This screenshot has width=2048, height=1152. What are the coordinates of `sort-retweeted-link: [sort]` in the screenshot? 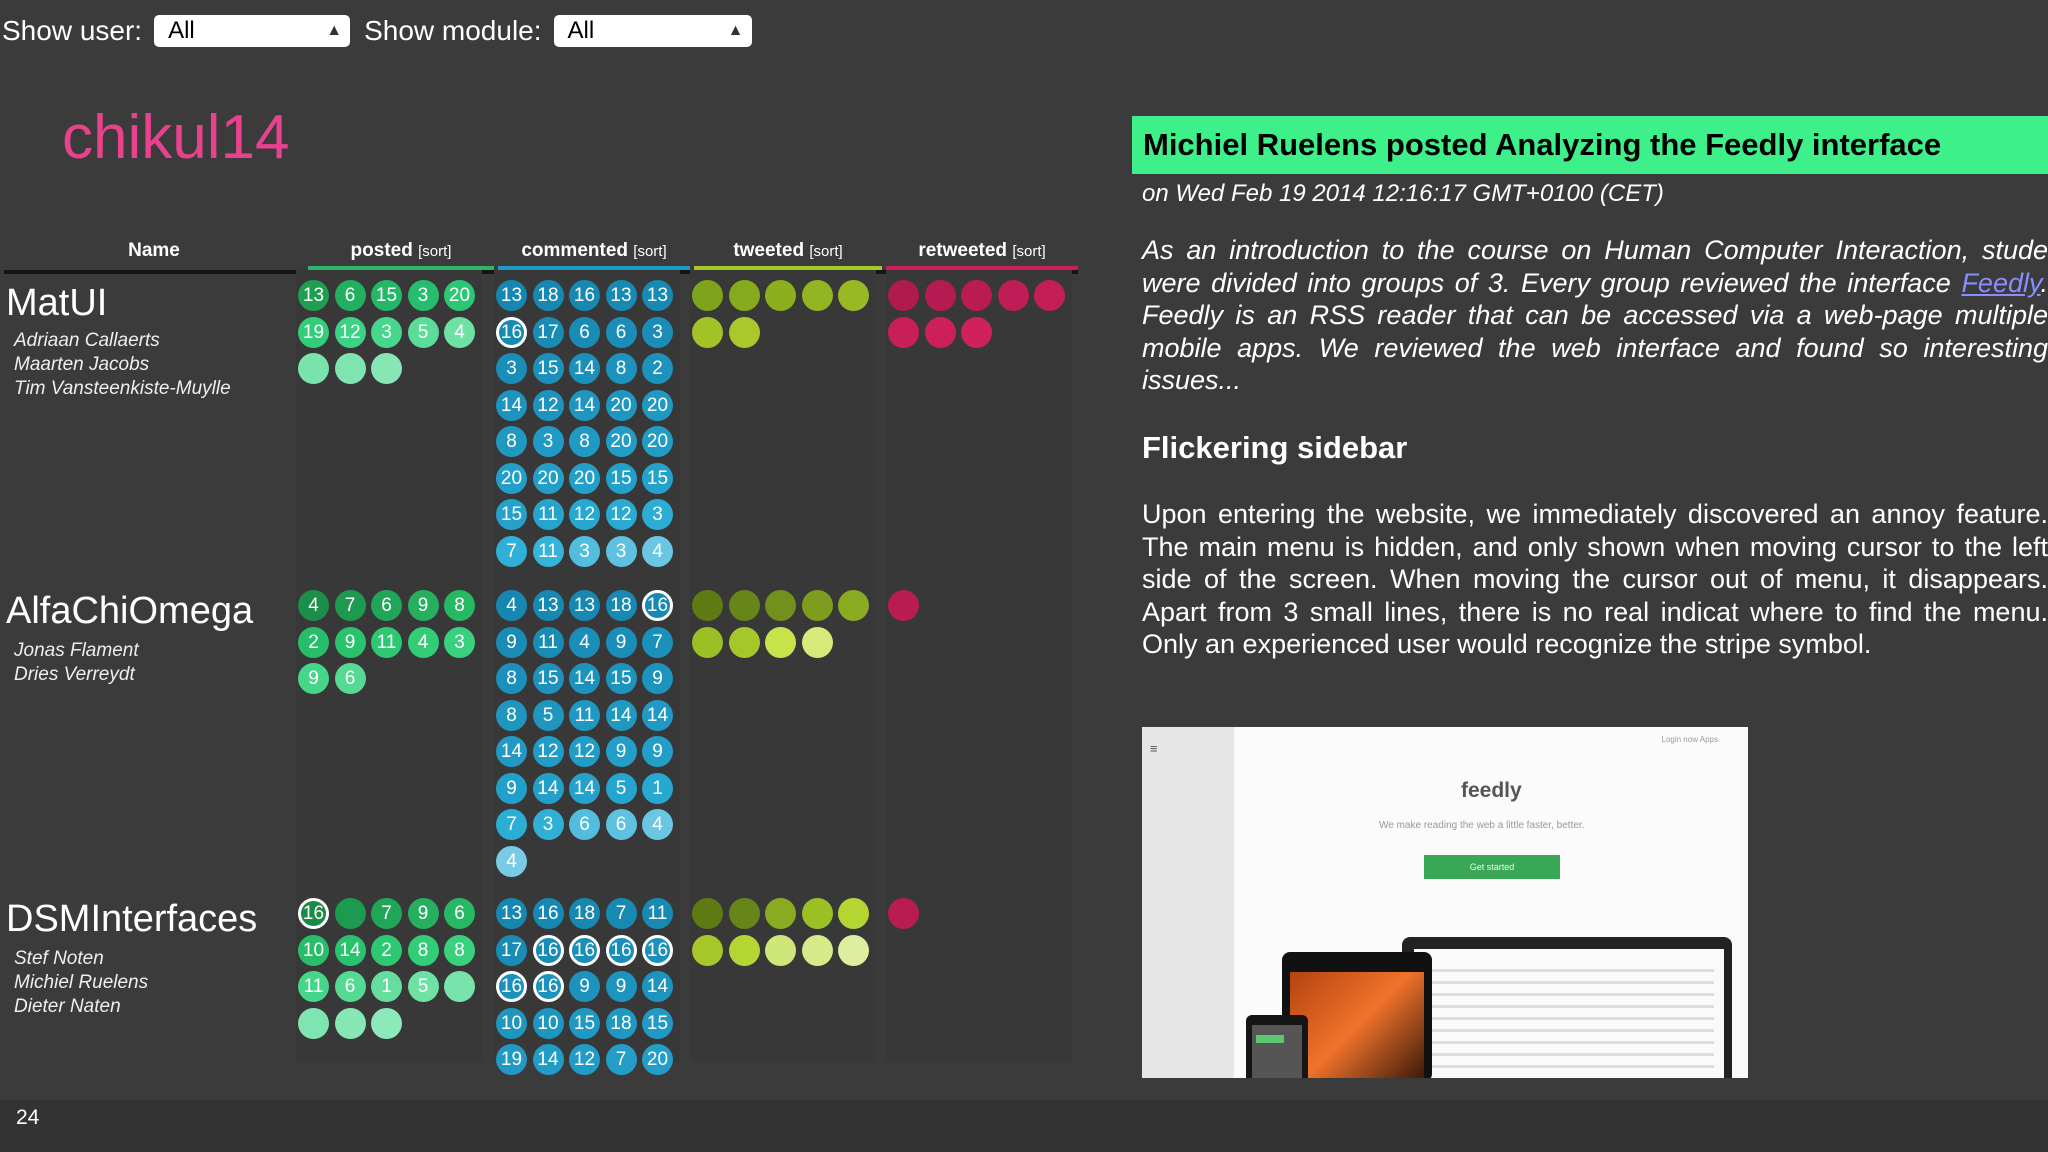 It's located at (1028, 251).